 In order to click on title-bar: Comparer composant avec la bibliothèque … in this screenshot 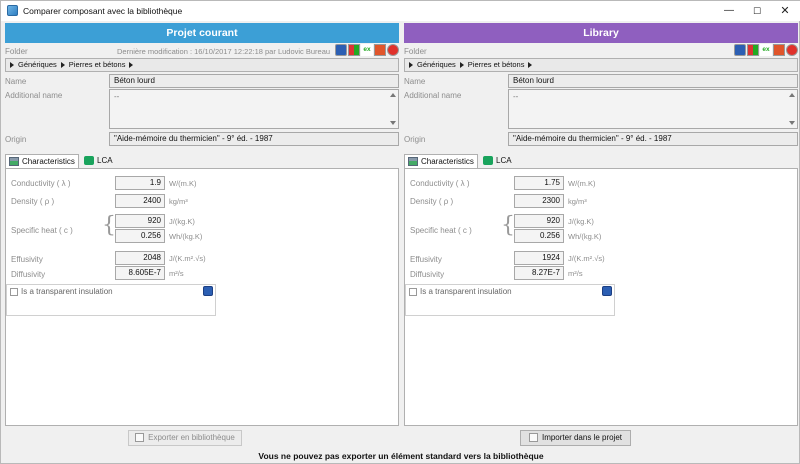, I will do `click(400, 11)`.